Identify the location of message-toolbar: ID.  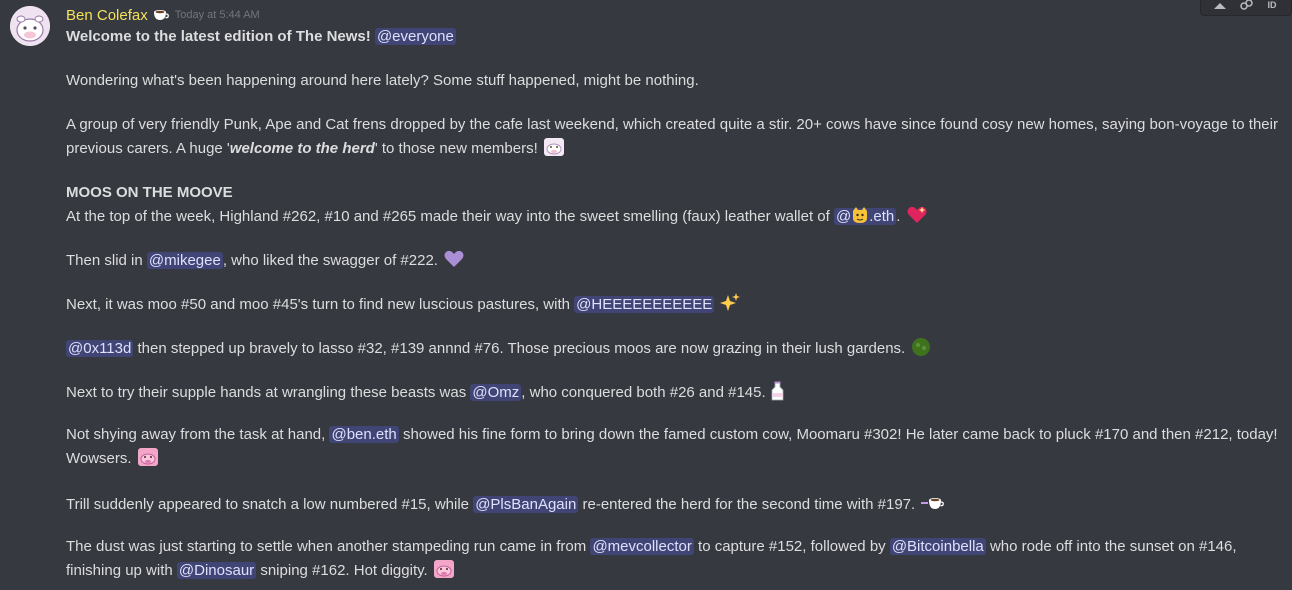
(1246, 8).